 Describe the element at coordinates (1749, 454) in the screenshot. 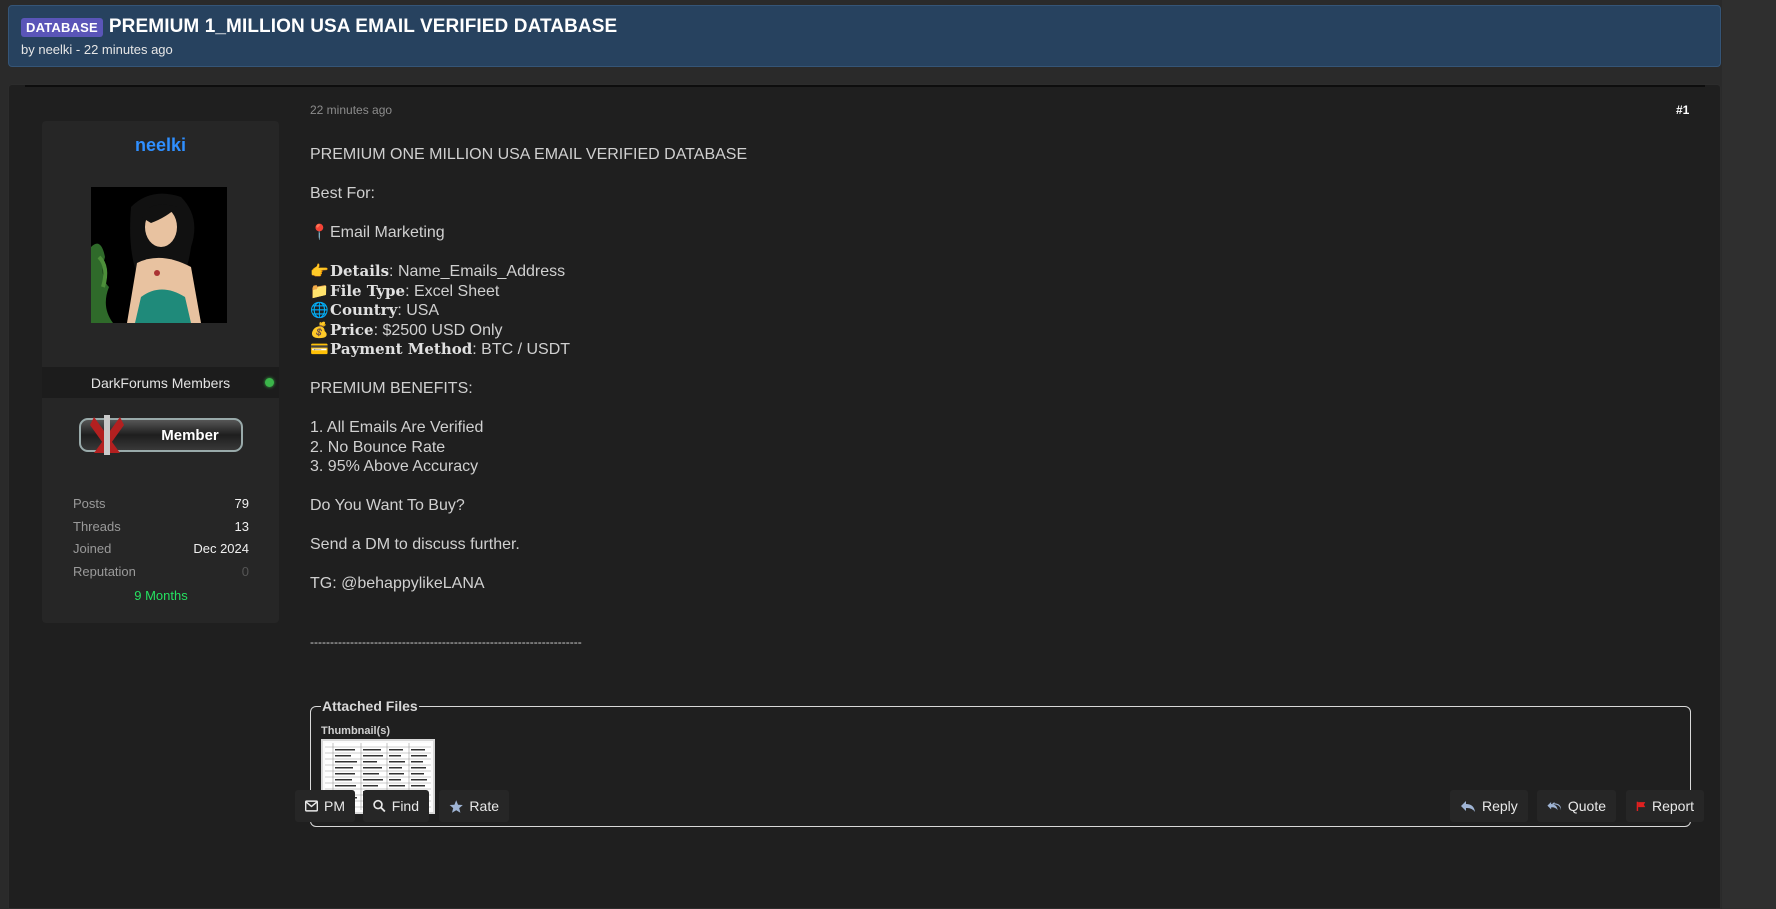

I see `page-gutter` at that location.